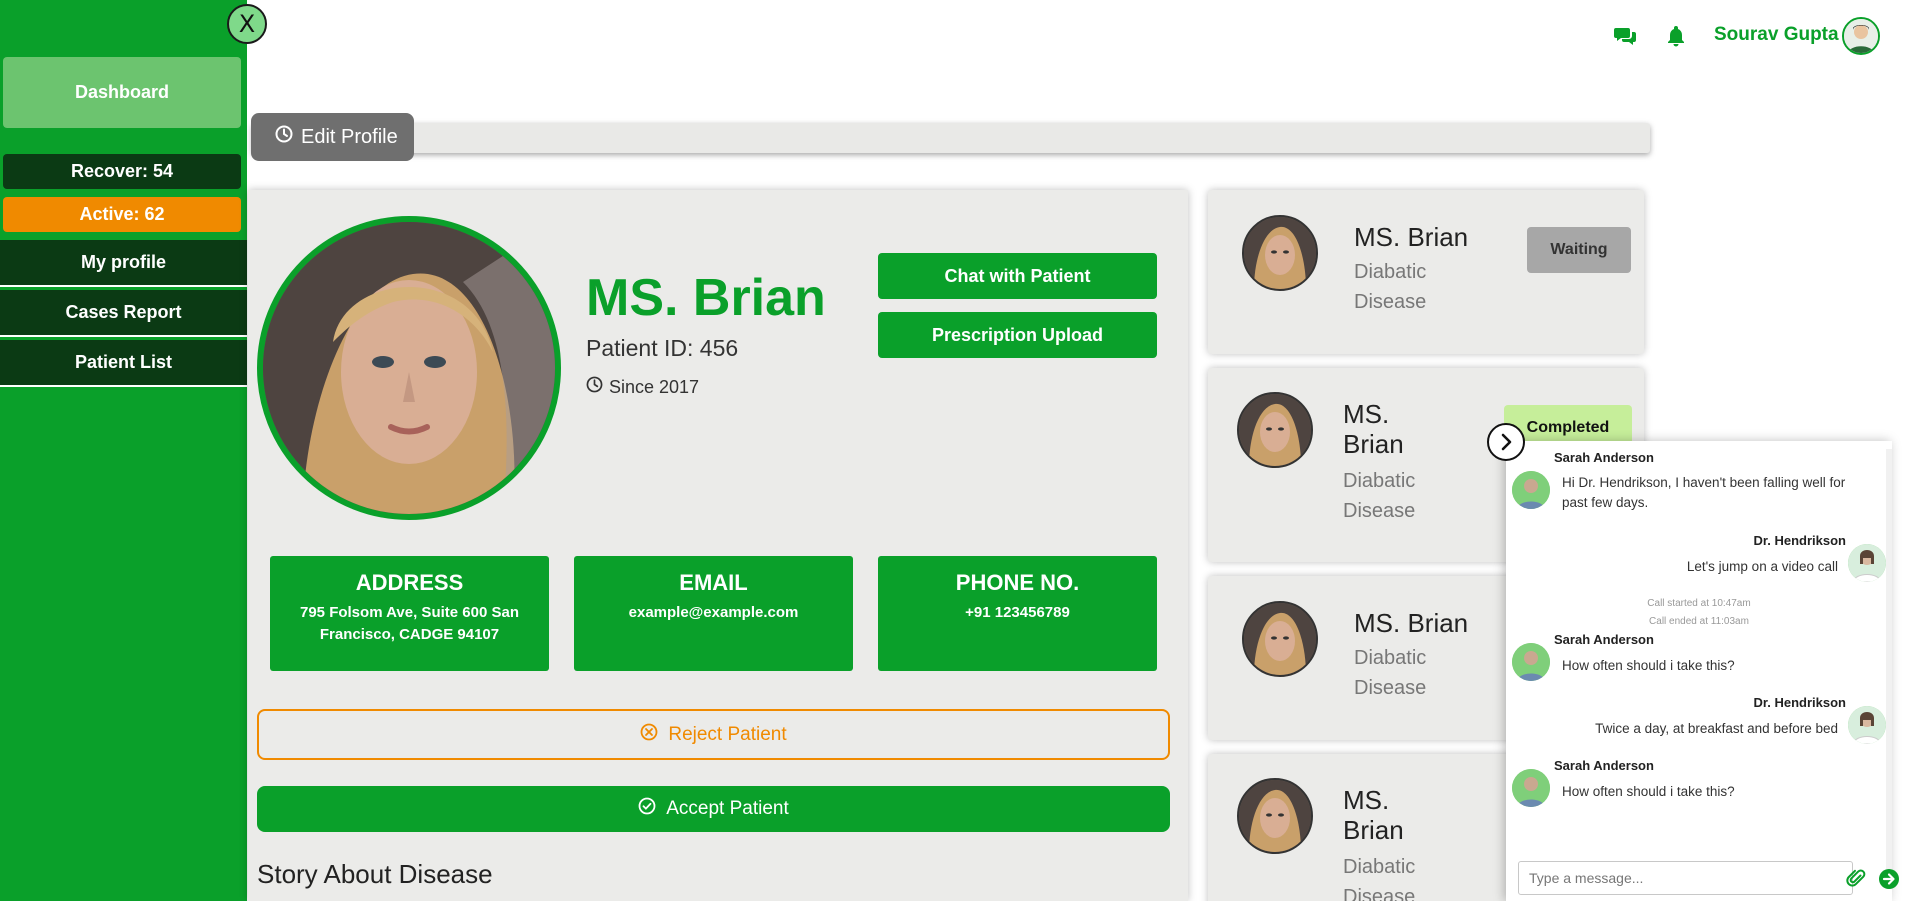  What do you see at coordinates (662, 348) in the screenshot?
I see `patient-id: Patient ID: 456` at bounding box center [662, 348].